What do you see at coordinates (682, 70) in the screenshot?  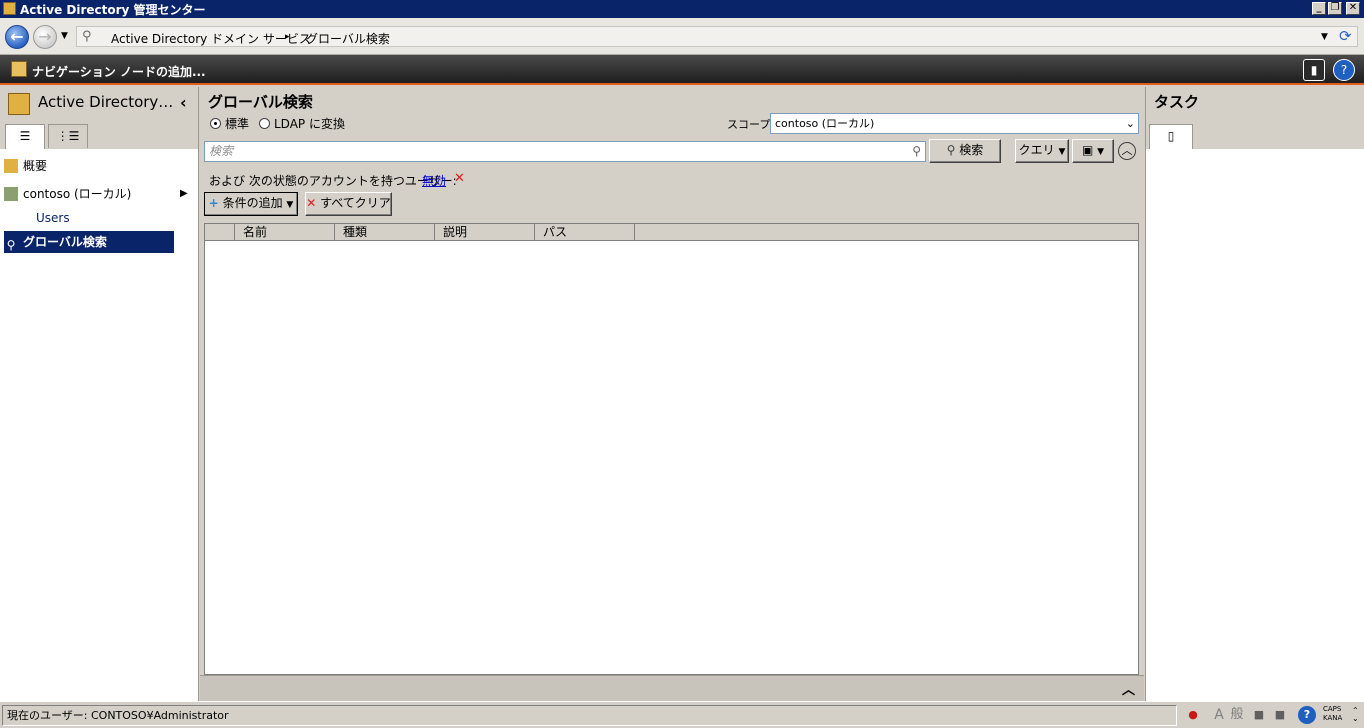 I see `navigation-toolbar: ナビゲーション ノードの追加... ▮ ?` at bounding box center [682, 70].